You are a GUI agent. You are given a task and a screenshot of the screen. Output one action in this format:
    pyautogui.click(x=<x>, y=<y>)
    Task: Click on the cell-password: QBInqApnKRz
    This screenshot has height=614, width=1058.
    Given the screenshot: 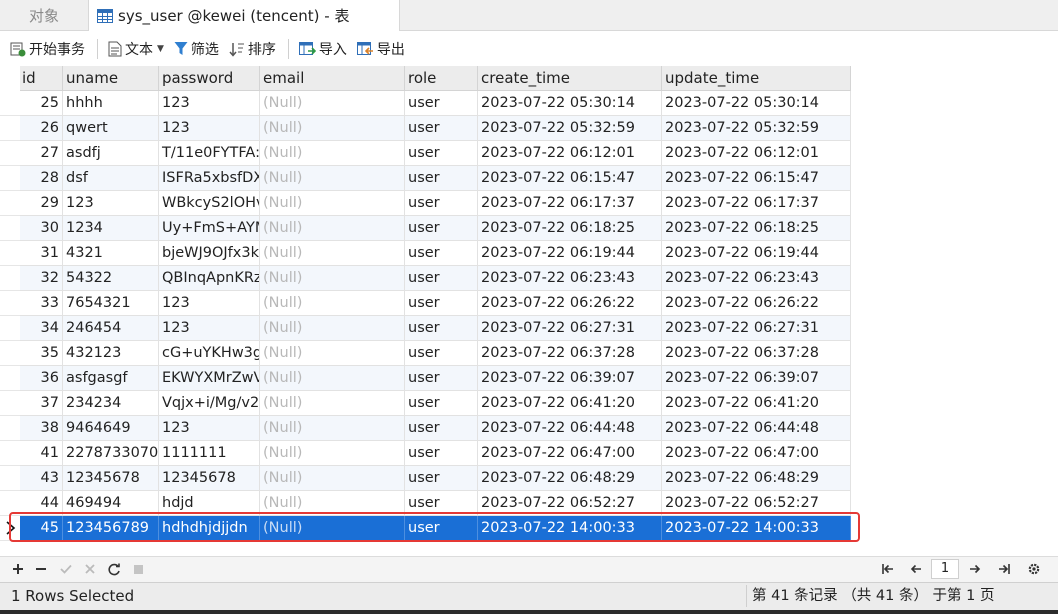 What is the action you would take?
    pyautogui.click(x=209, y=278)
    